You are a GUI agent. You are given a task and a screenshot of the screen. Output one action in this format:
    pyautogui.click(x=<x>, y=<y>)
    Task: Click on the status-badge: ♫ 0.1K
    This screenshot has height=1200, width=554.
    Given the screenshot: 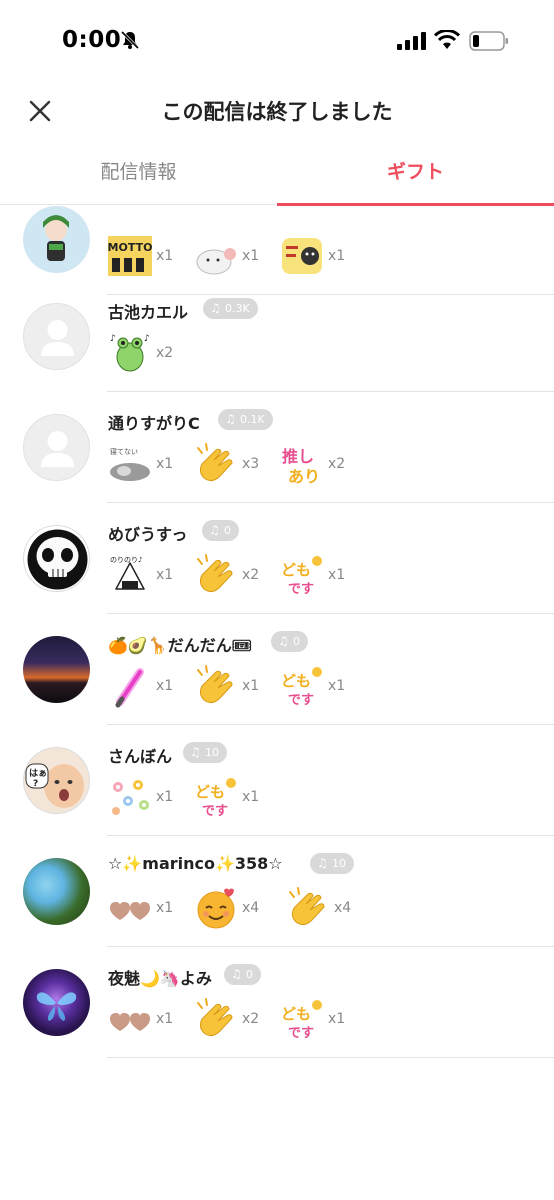 What is the action you would take?
    pyautogui.click(x=245, y=419)
    